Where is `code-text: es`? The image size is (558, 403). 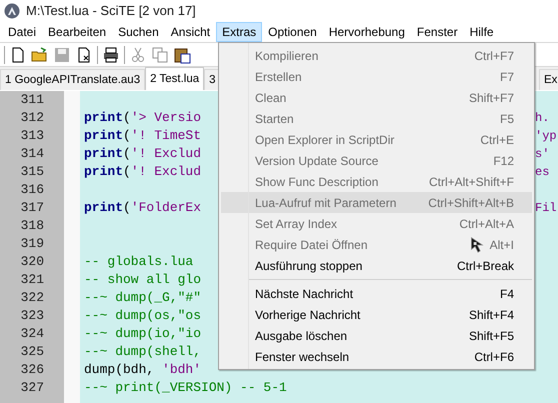
code-text: es is located at coordinates (542, 172).